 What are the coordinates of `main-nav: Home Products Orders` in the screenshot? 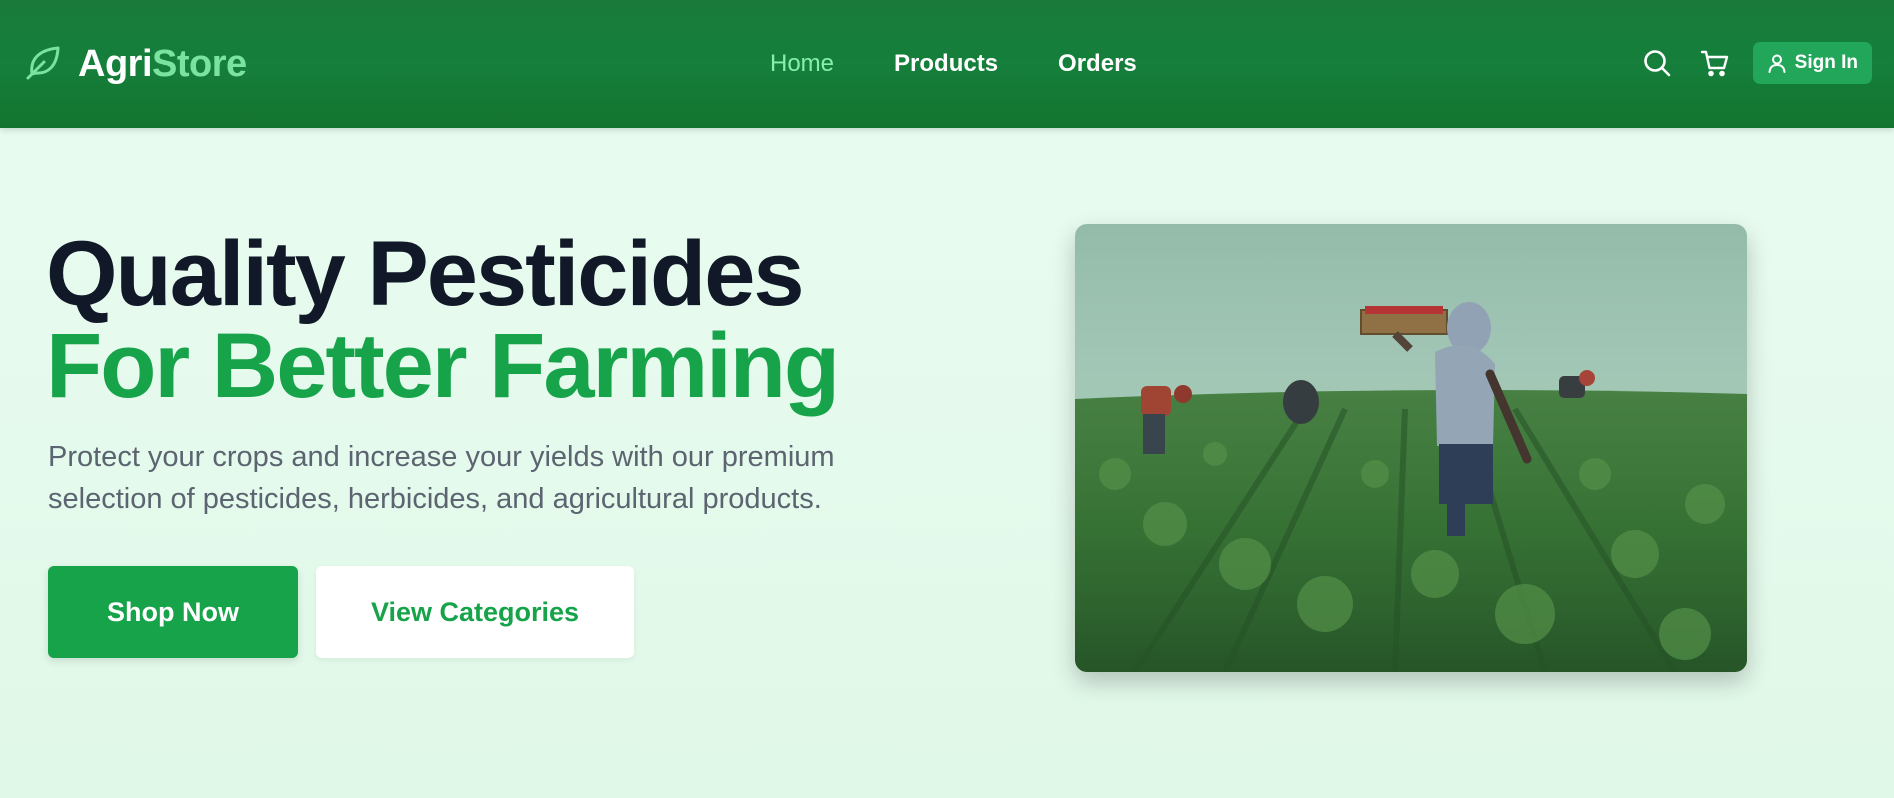 It's located at (953, 64).